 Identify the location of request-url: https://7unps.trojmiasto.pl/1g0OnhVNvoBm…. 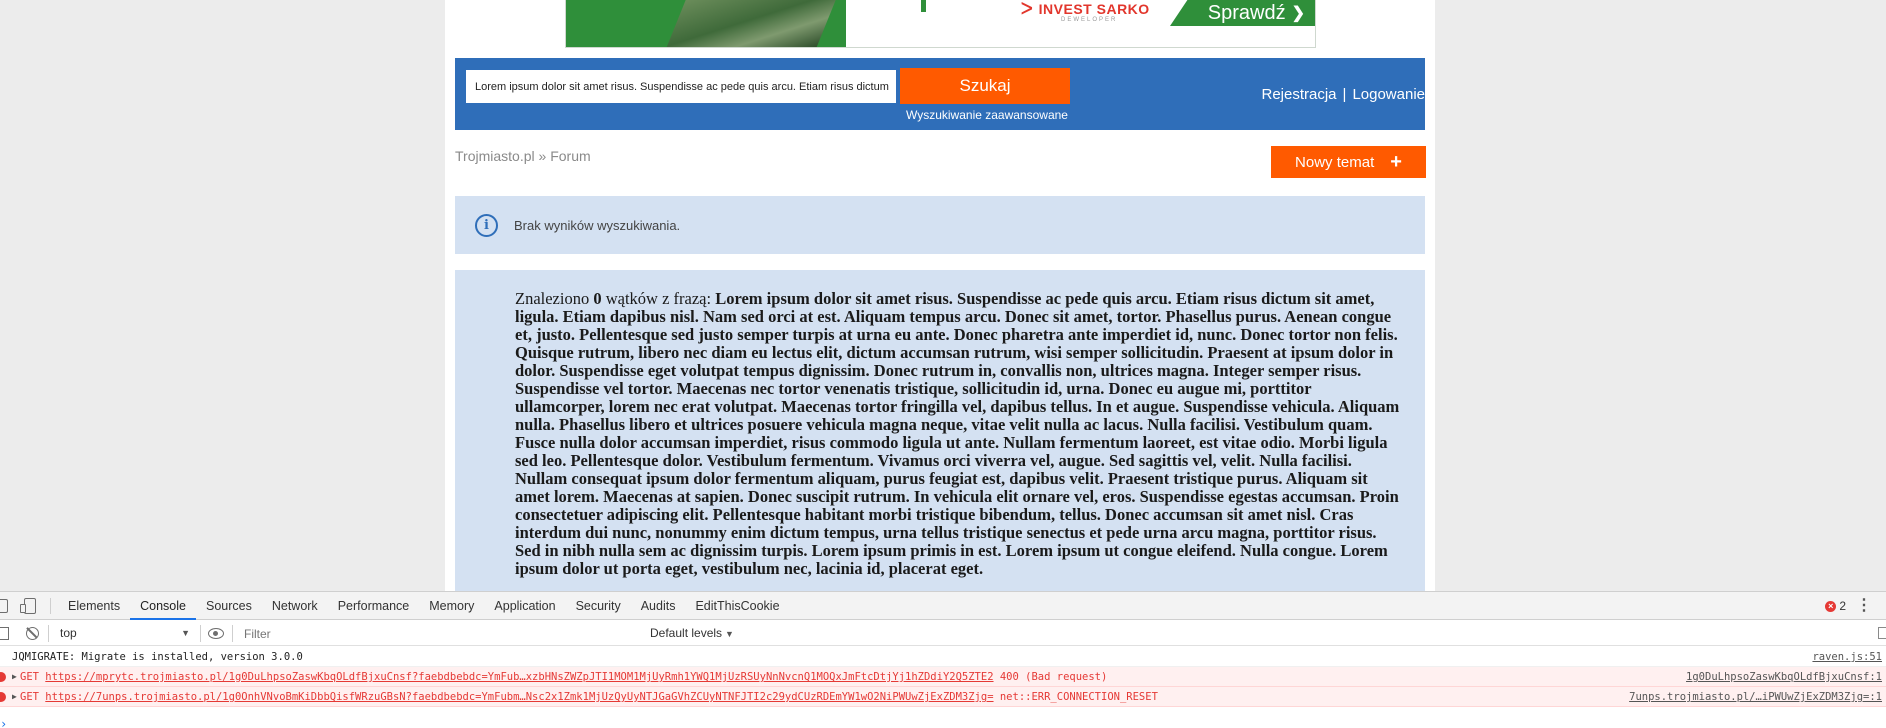
(519, 697).